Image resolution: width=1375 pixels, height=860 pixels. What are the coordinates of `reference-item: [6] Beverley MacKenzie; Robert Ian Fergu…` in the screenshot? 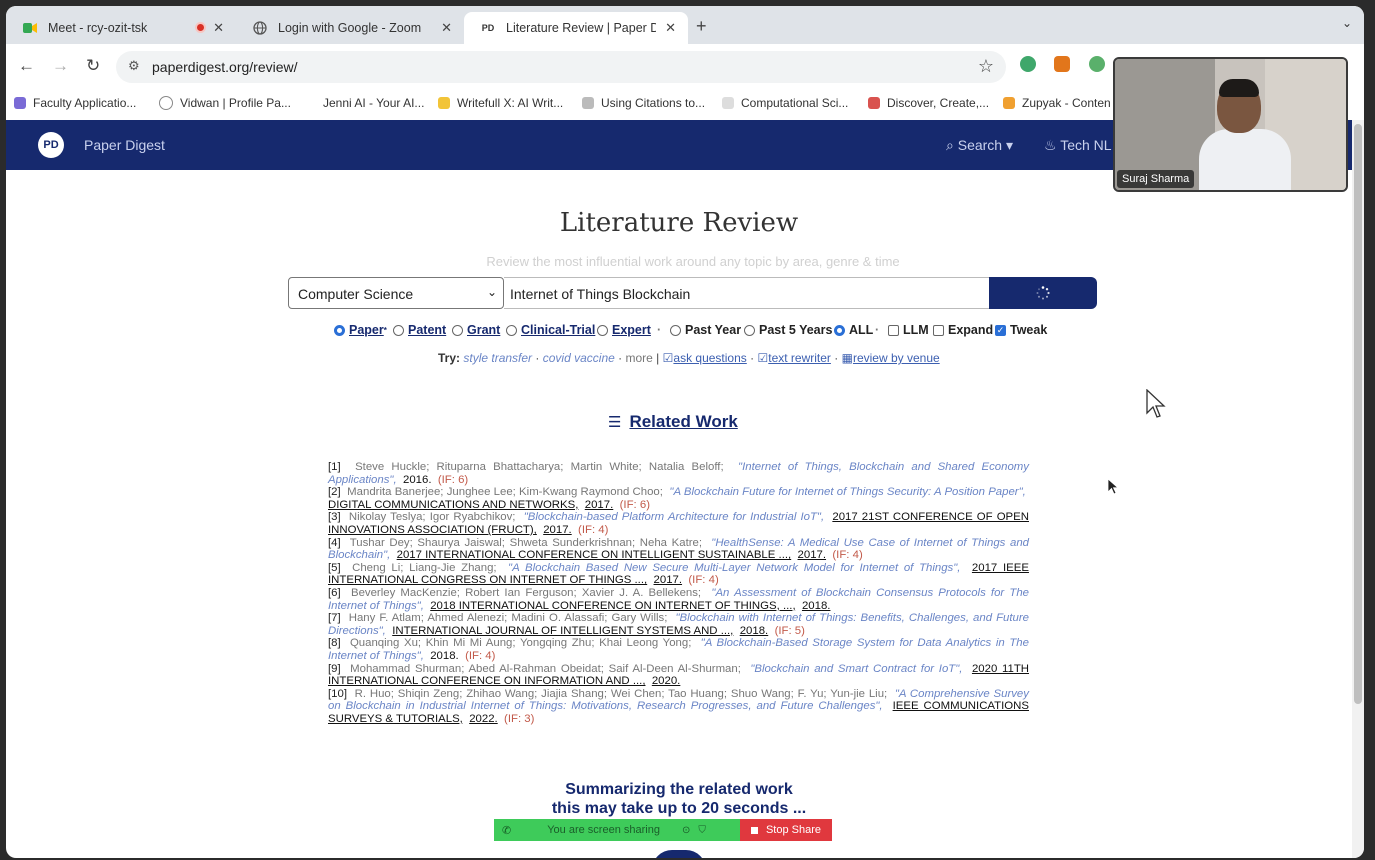 It's located at (678, 599).